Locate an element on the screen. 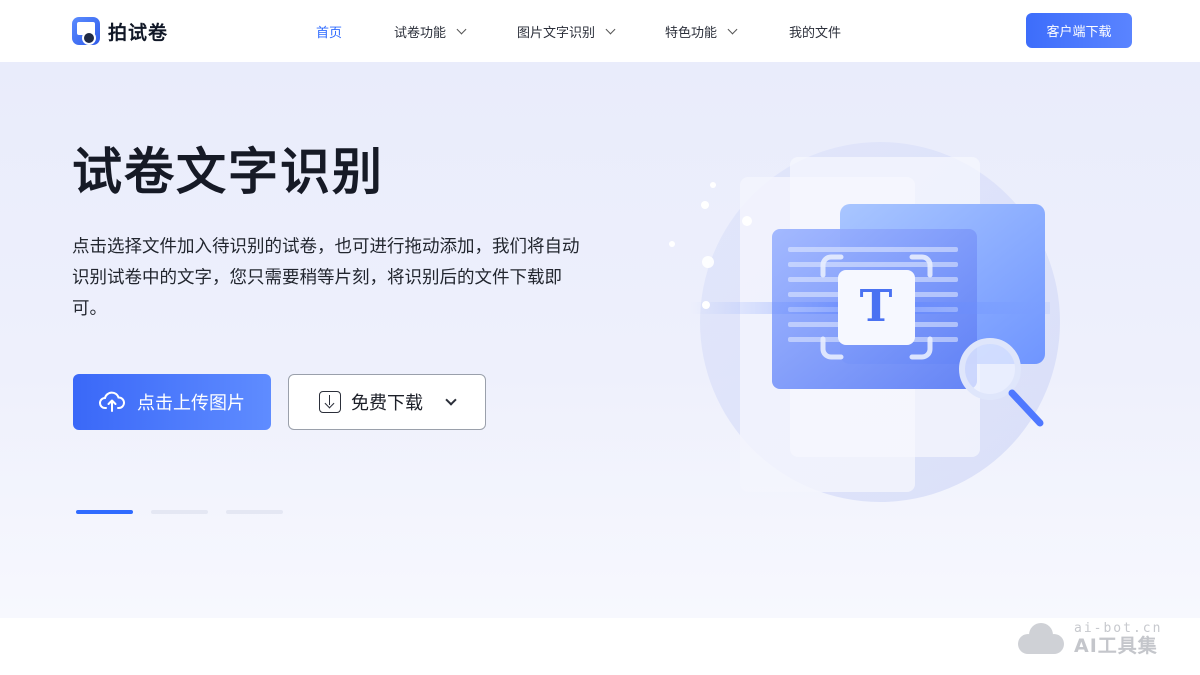 The width and height of the screenshot is (1200, 675). download-icon is located at coordinates (330, 402).